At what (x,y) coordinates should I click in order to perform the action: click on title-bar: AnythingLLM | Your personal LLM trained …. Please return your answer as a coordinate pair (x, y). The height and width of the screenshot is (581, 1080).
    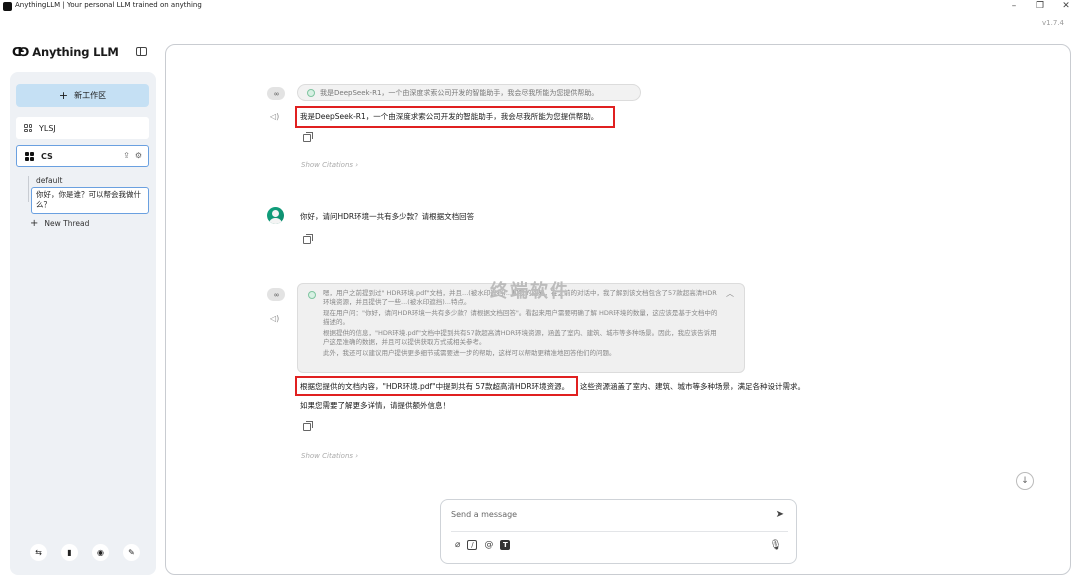
    Looking at the image, I should click on (540, 7).